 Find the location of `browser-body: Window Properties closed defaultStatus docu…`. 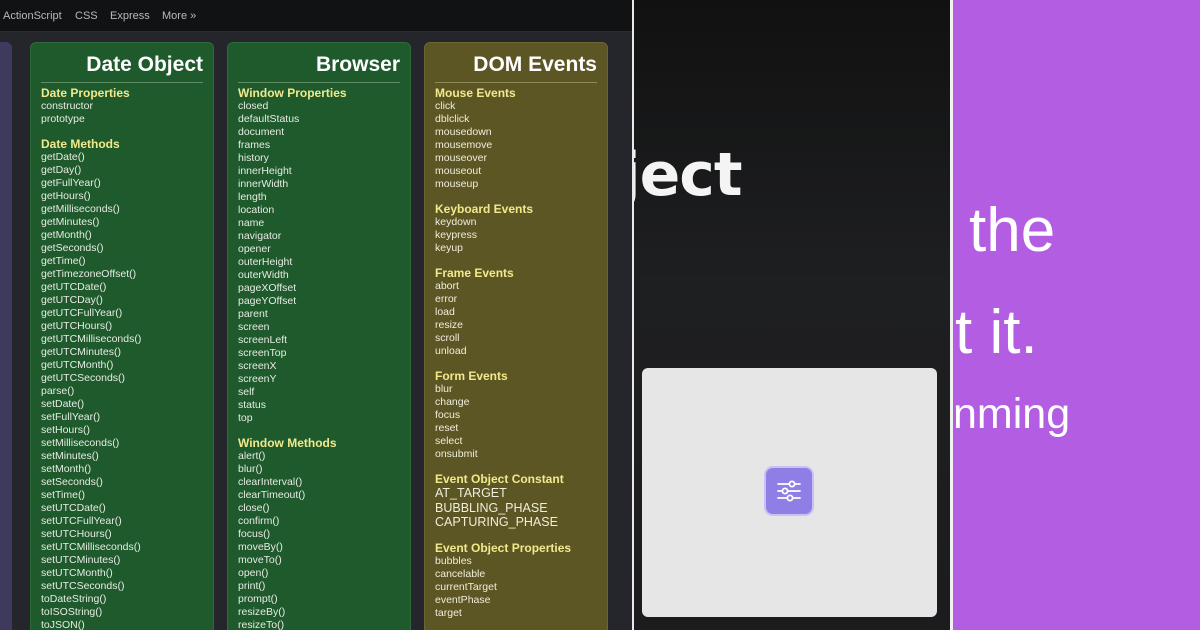

browser-body: Window Properties closed defaultStatus docu… is located at coordinates (321, 358).